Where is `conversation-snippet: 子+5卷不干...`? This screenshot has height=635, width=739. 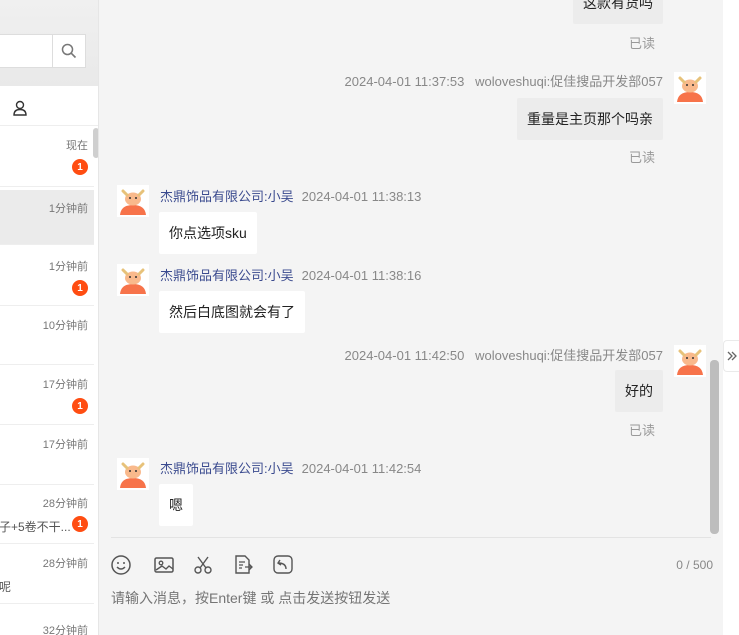 conversation-snippet: 子+5卷不干... is located at coordinates (35, 527).